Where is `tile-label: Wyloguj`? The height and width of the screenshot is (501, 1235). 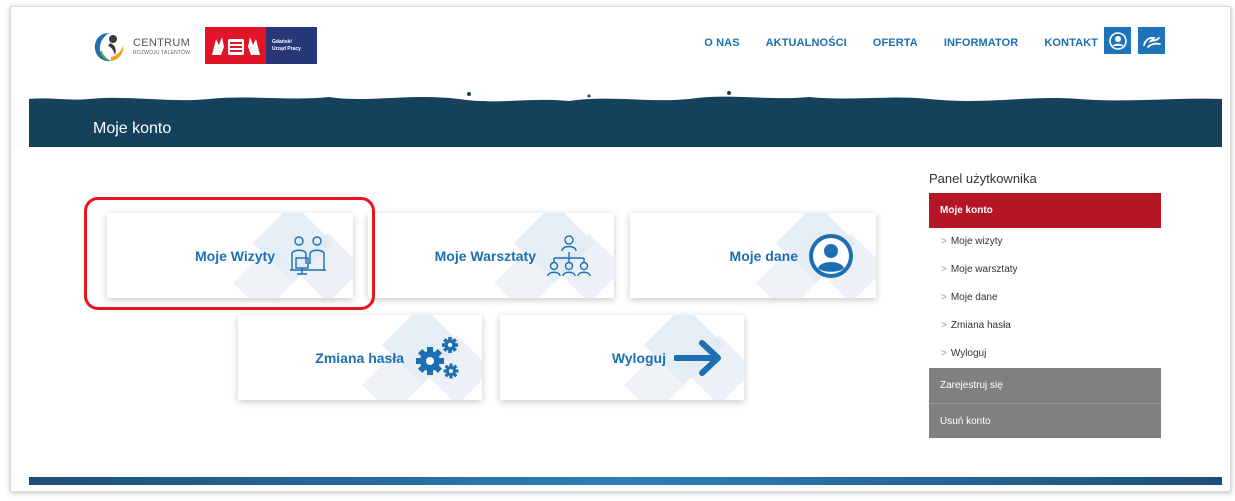
tile-label: Wyloguj is located at coordinates (638, 357).